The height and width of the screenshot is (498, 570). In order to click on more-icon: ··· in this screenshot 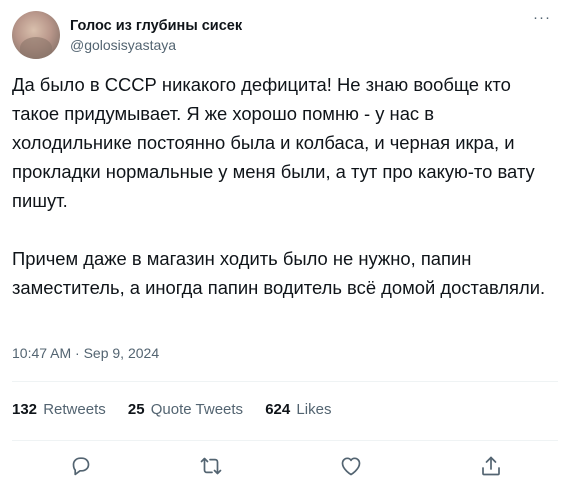, I will do `click(542, 20)`.